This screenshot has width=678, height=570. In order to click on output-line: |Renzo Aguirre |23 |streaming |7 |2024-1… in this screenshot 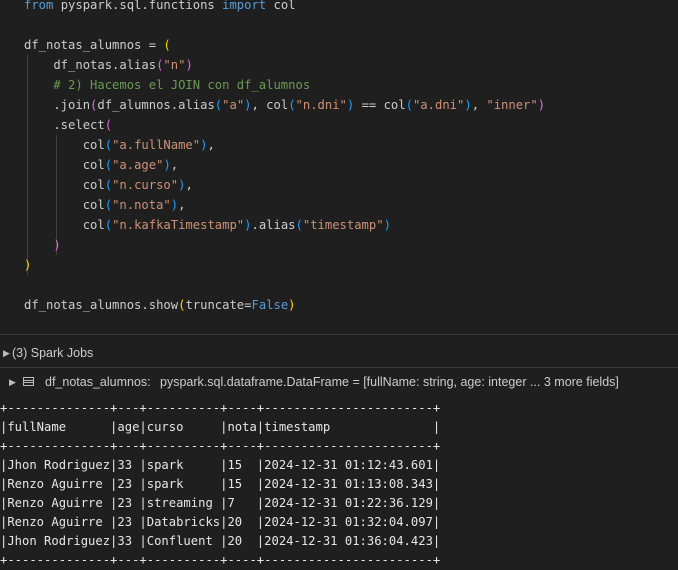, I will do `click(220, 503)`.